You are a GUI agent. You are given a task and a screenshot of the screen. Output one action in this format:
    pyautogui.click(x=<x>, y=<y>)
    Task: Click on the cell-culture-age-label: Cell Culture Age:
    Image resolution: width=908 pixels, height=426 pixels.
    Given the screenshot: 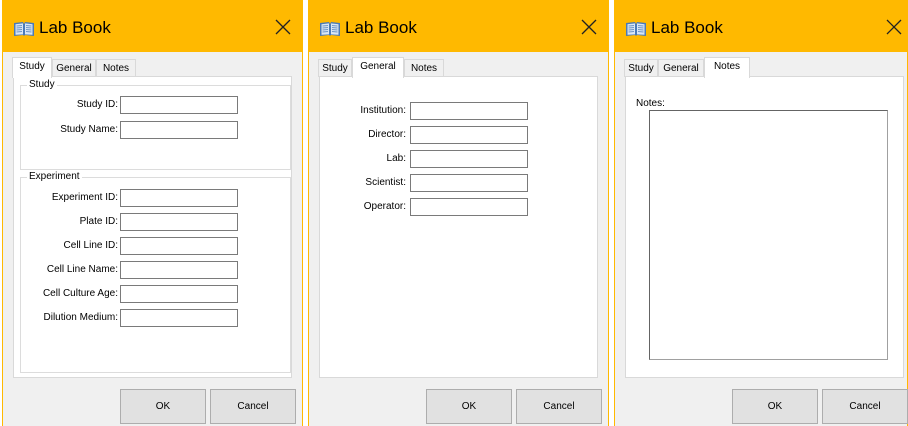 What is the action you would take?
    pyautogui.click(x=80, y=293)
    